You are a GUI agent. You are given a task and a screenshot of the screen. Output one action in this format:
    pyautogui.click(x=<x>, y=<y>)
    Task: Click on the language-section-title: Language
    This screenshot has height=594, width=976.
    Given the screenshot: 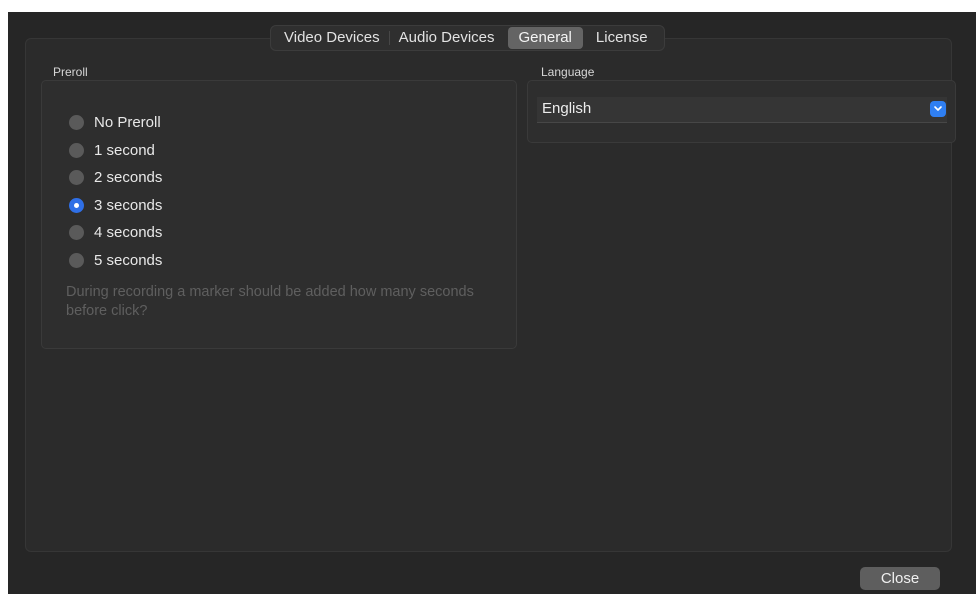 What is the action you would take?
    pyautogui.click(x=568, y=72)
    